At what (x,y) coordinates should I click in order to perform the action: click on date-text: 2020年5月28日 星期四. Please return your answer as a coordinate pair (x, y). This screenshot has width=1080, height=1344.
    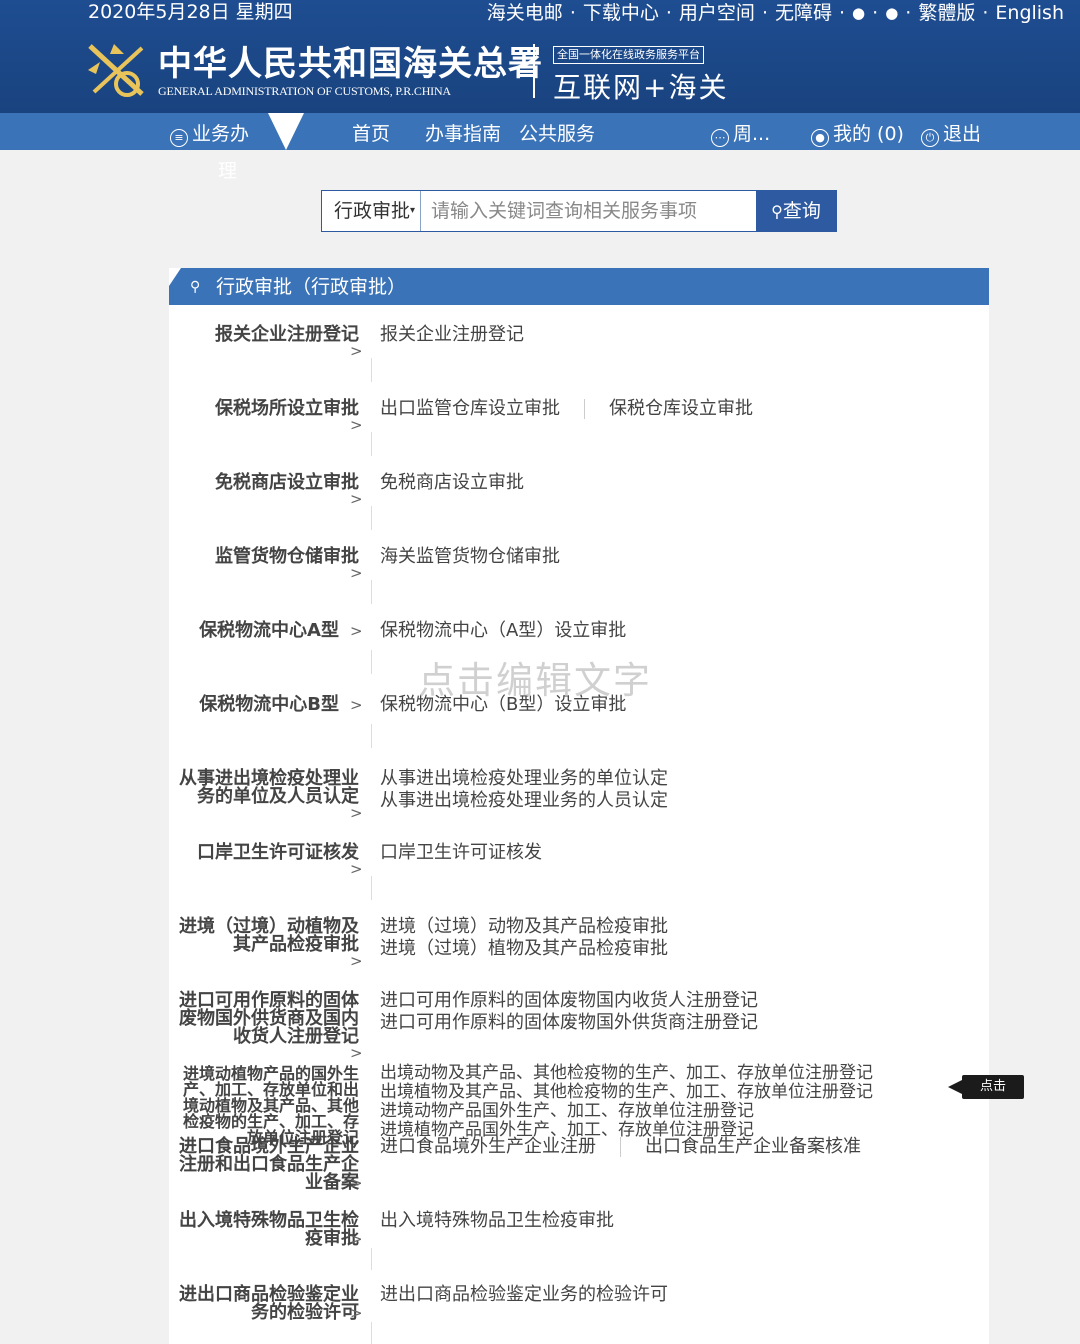
    Looking at the image, I should click on (190, 12).